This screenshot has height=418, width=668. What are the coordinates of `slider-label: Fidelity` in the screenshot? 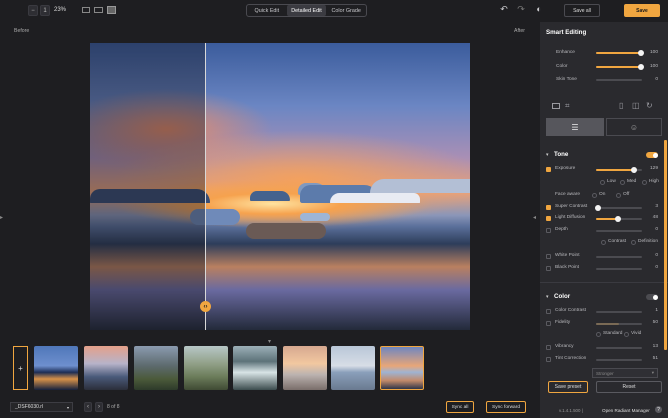 It's located at (563, 322).